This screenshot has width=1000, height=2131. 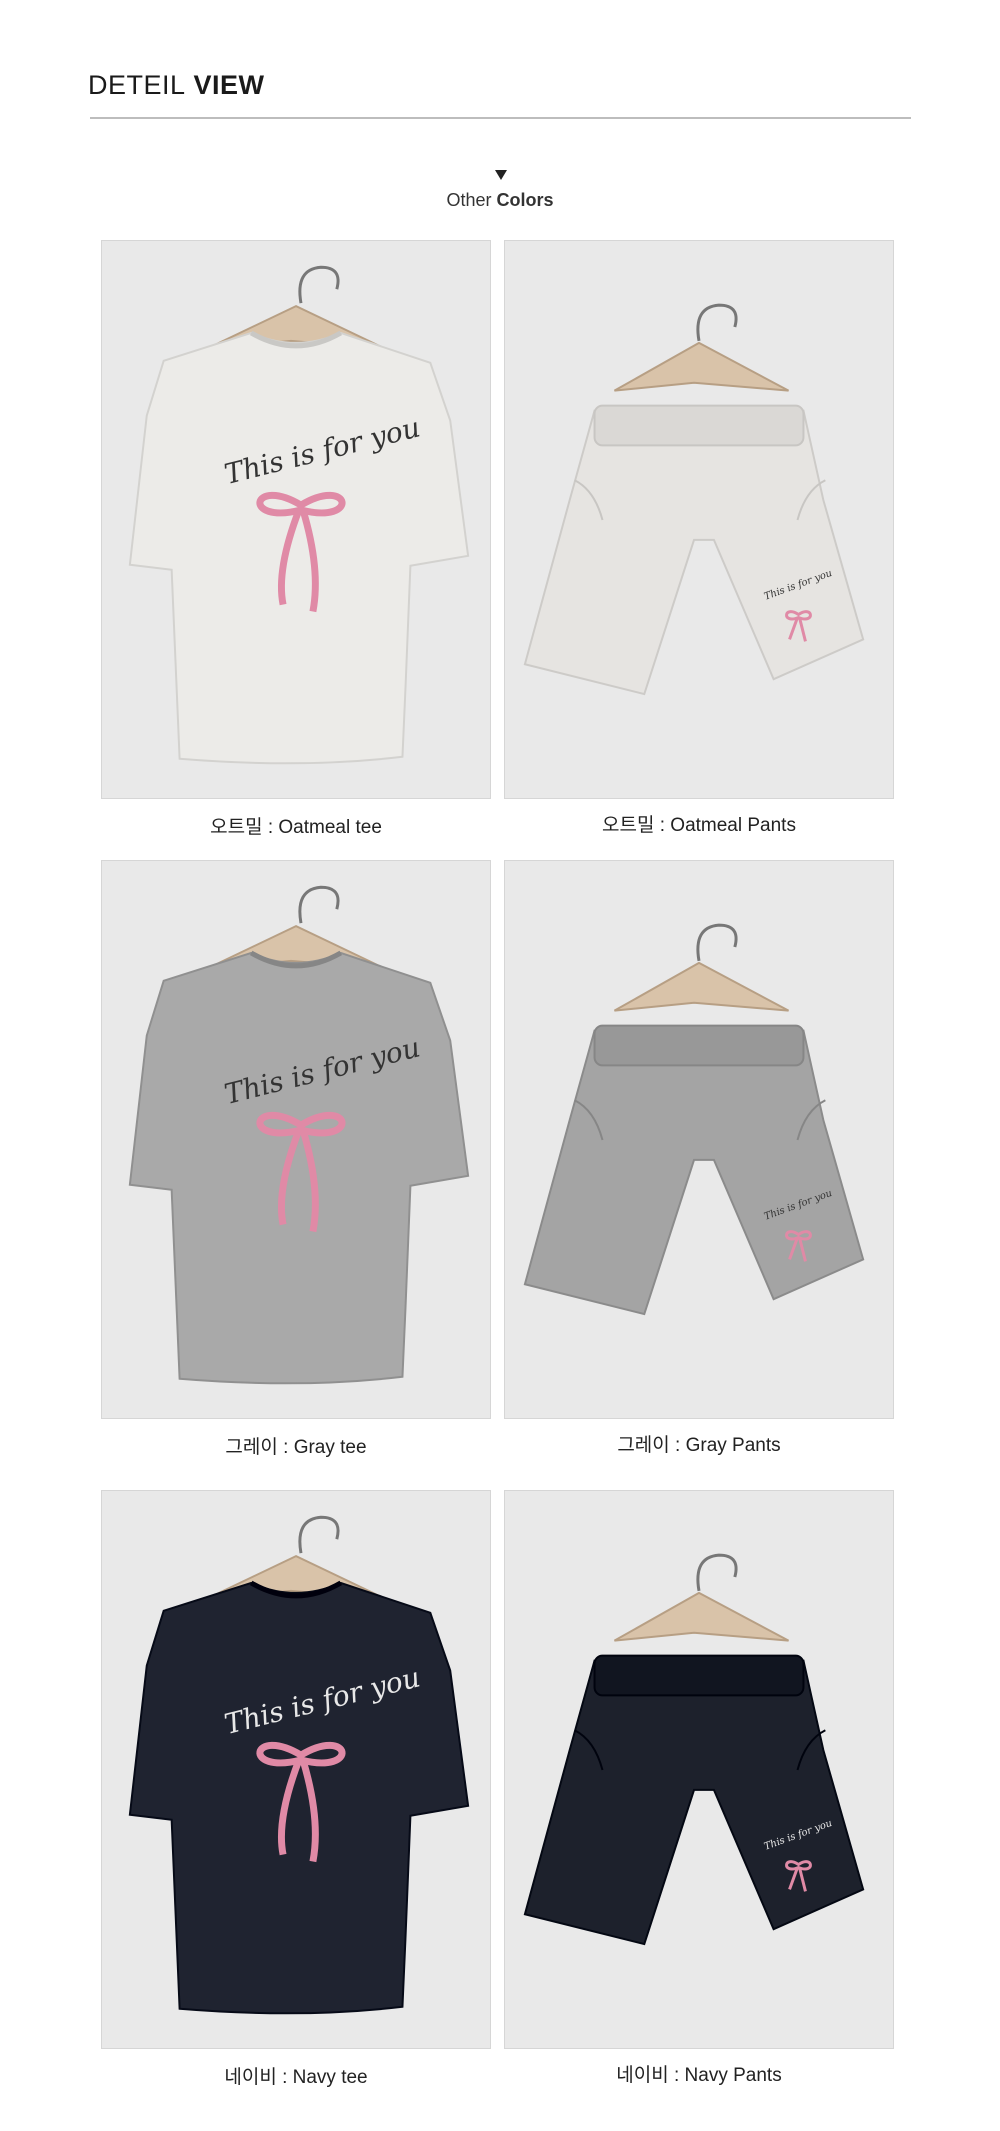 I want to click on product-photo-gray-pants: This is for you, so click(x=699, y=1139).